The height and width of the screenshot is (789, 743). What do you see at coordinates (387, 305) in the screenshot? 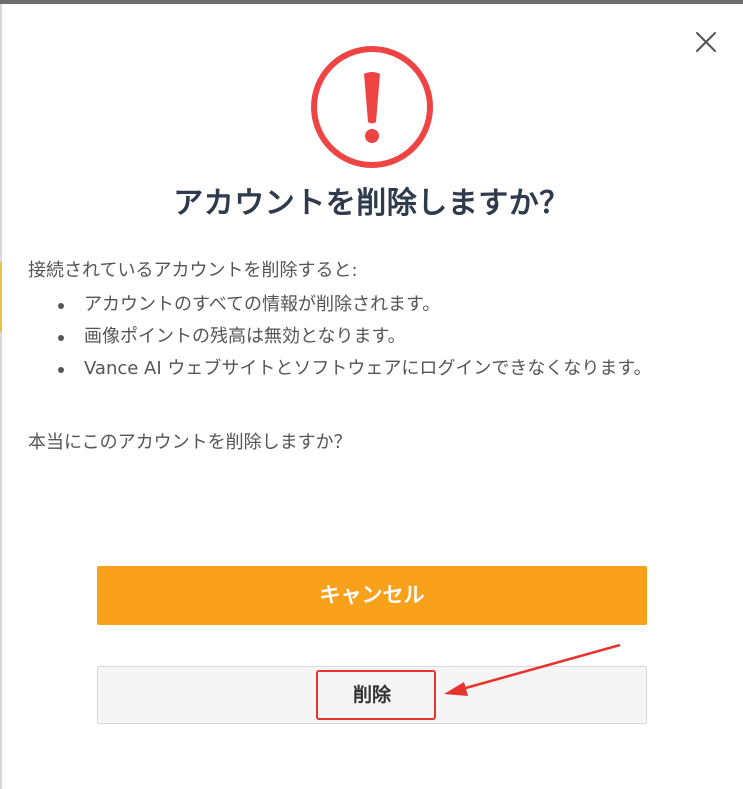
I see `list-item: アカウントのすべての情報が削除されます。` at bounding box center [387, 305].